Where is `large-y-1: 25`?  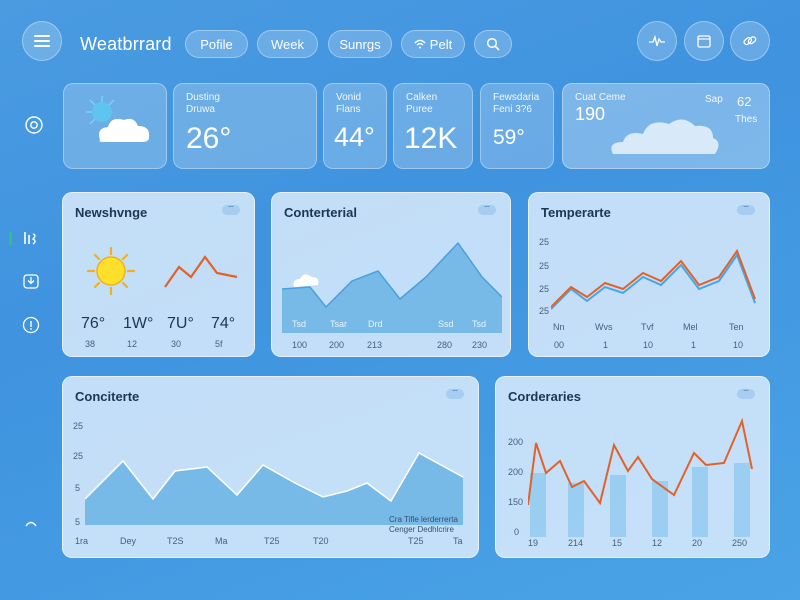
large-y-1: 25 is located at coordinates (78, 426).